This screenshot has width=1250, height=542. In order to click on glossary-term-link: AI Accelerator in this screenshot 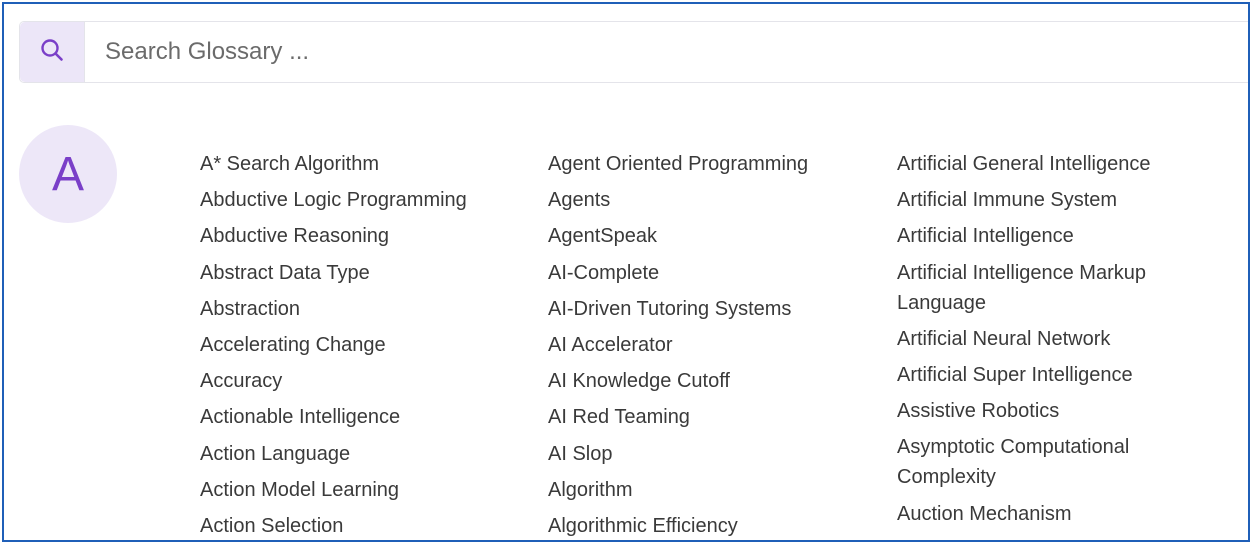, I will do `click(713, 345)`.